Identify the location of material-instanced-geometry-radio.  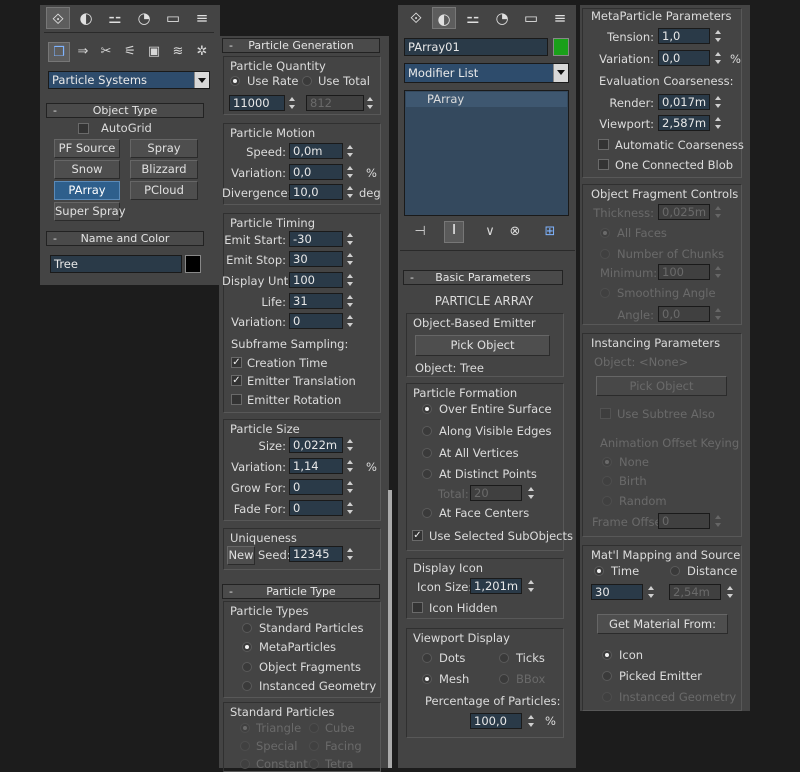
(607, 697).